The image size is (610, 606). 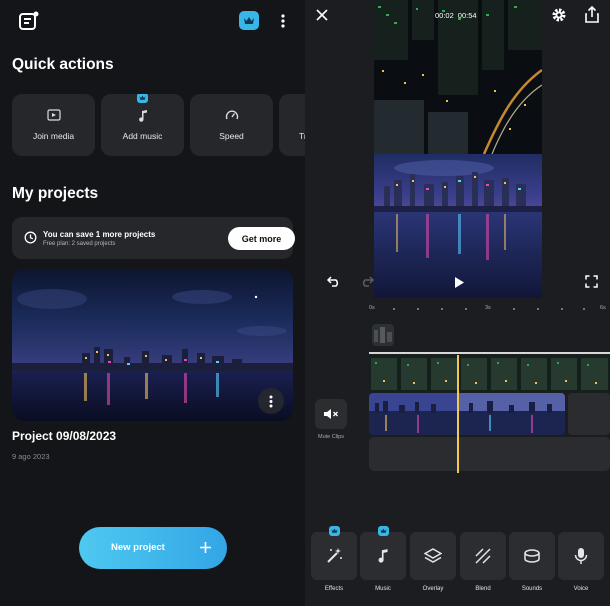 I want to click on quick-actions-title: Quick actions, so click(x=63, y=64).